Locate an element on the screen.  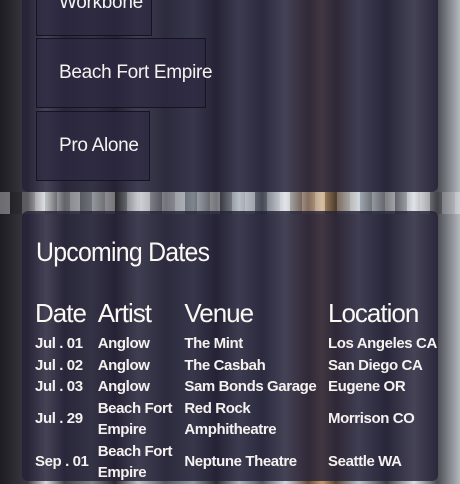
column-header-venue: Venue is located at coordinates (219, 313).